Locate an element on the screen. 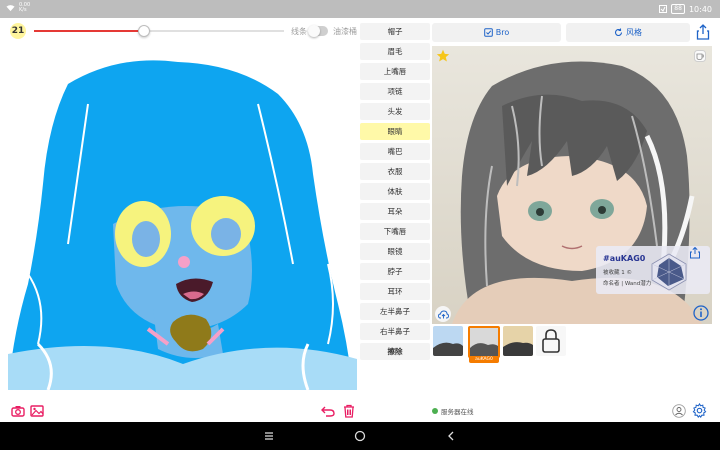 This screenshot has height=450, width=720. thumb-1-image is located at coordinates (448, 341).